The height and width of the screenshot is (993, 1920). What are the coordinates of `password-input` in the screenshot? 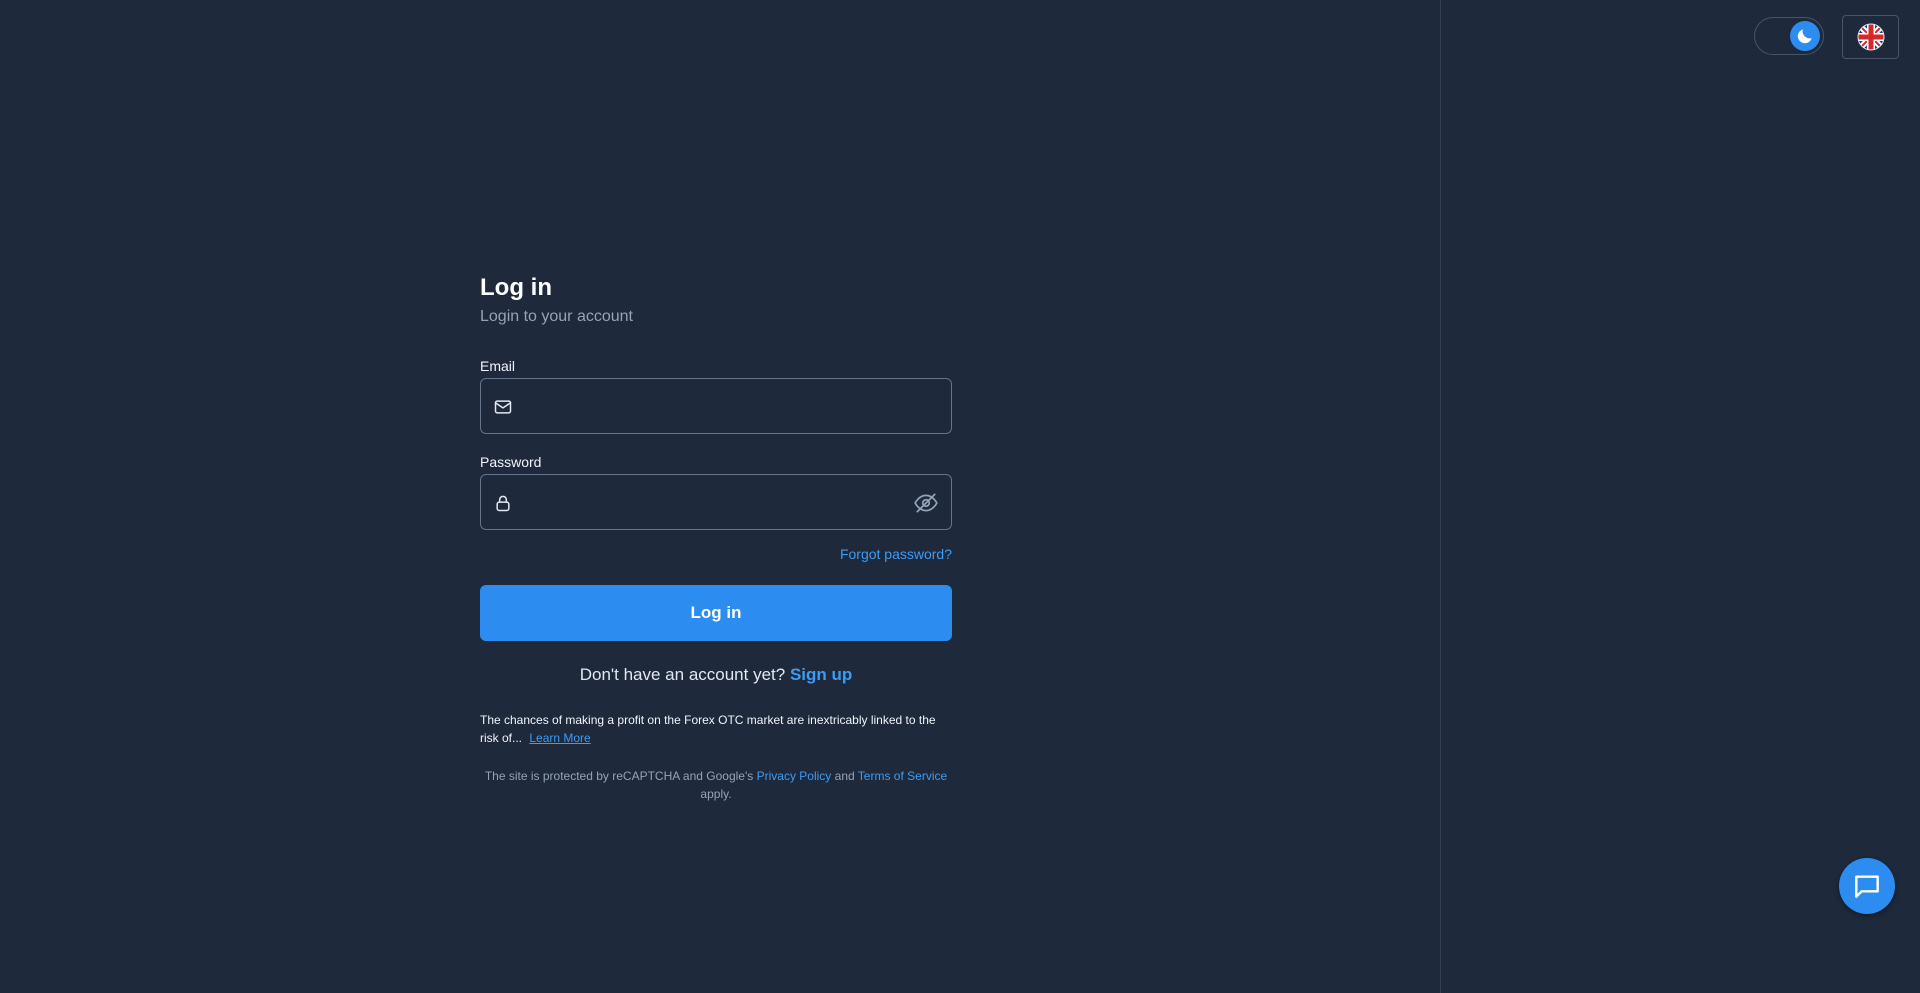 It's located at (713, 503).